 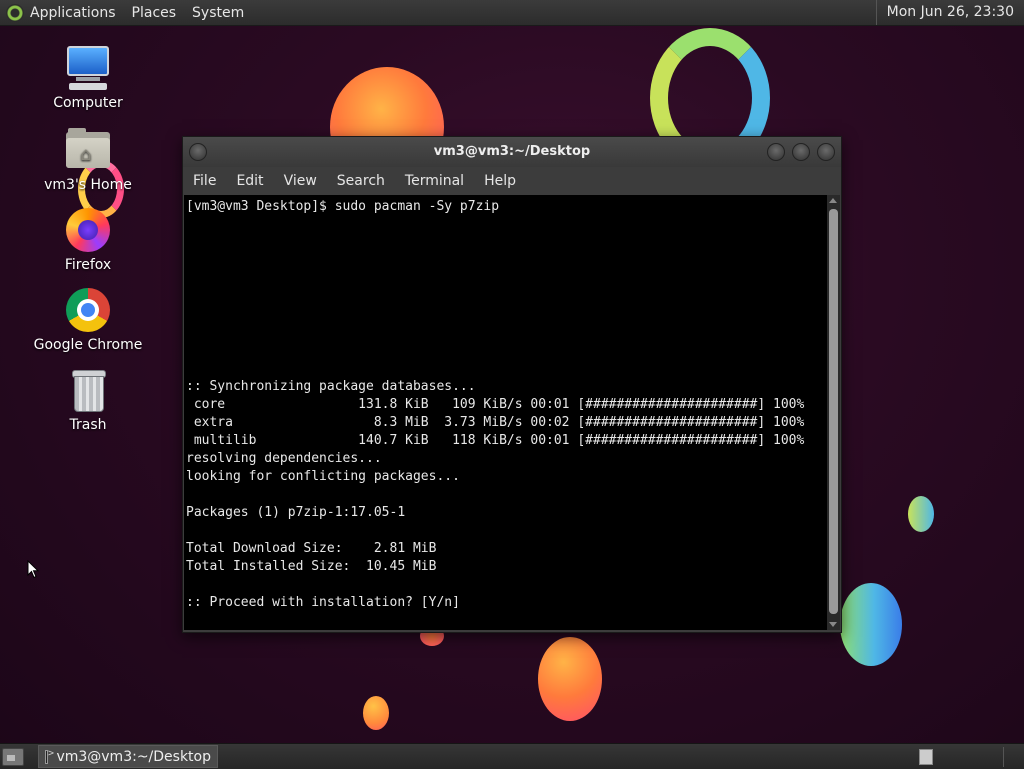 I want to click on applications-menu: Applications, so click(x=73, y=13).